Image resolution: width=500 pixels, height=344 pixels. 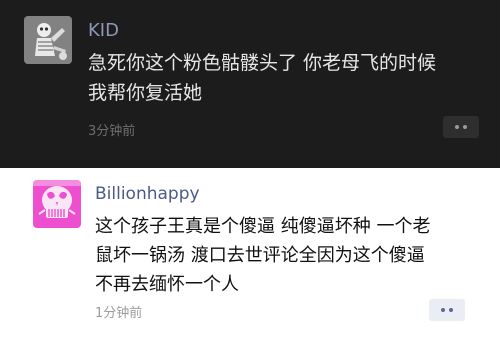 I want to click on comment-content-line: 鼠坏一锅汤 渡口去世评论全因为这个傻逼, so click(x=260, y=255).